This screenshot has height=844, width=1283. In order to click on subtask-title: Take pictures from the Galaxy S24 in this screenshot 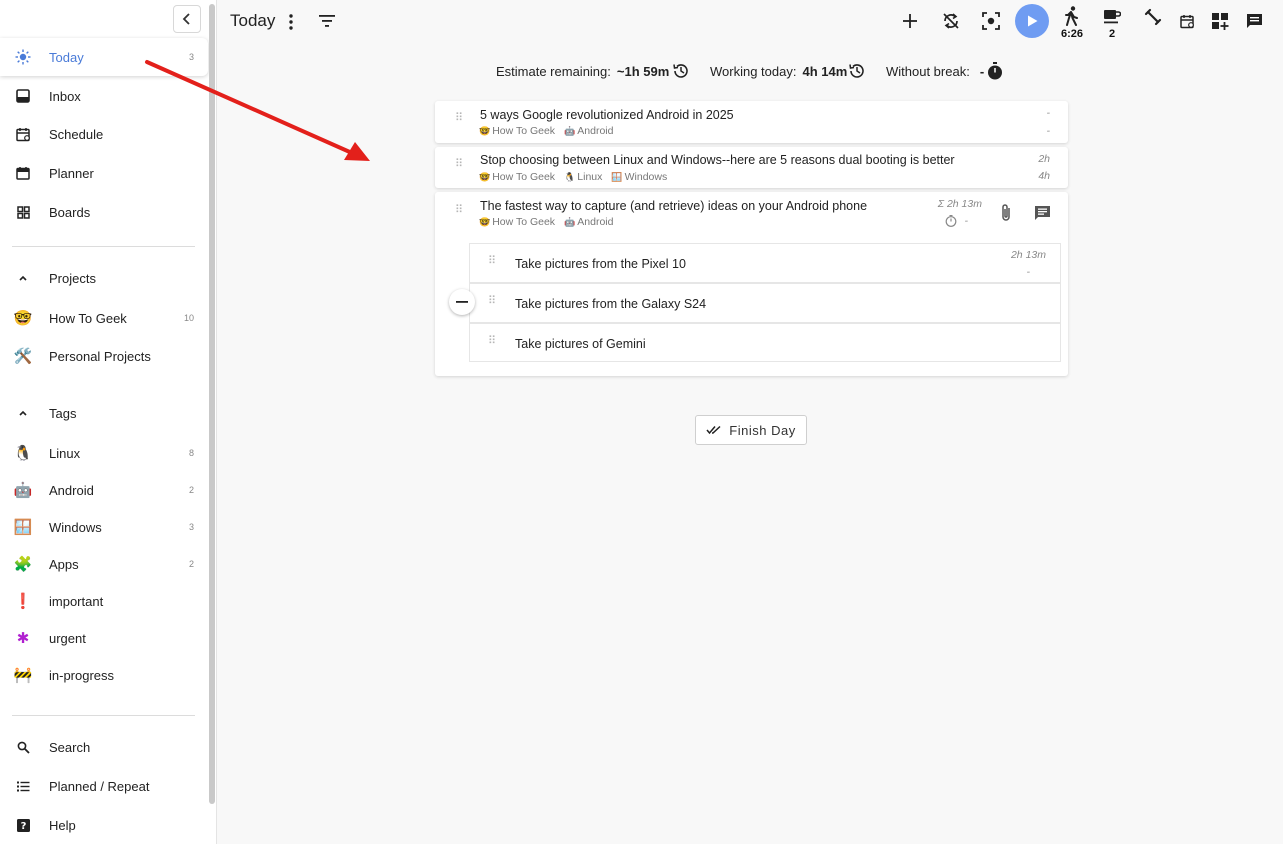, I will do `click(610, 304)`.